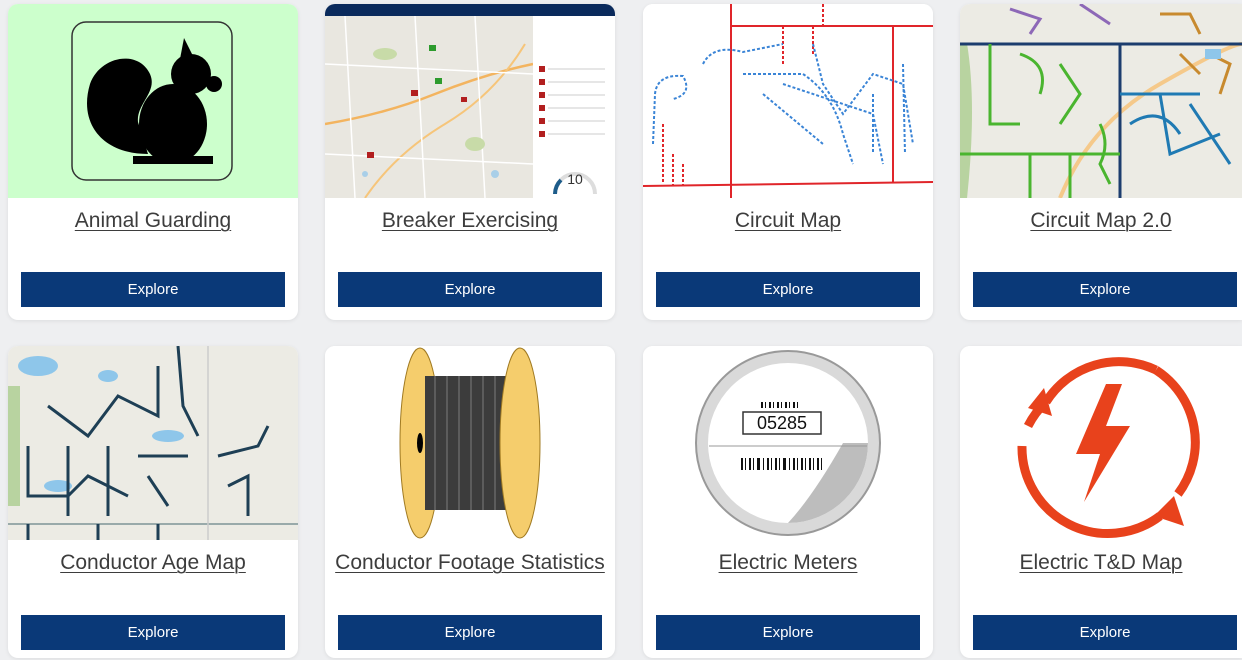 The height and width of the screenshot is (660, 1242). I want to click on card-conductor-age-map: Conductor Age Map Explore, so click(153, 502).